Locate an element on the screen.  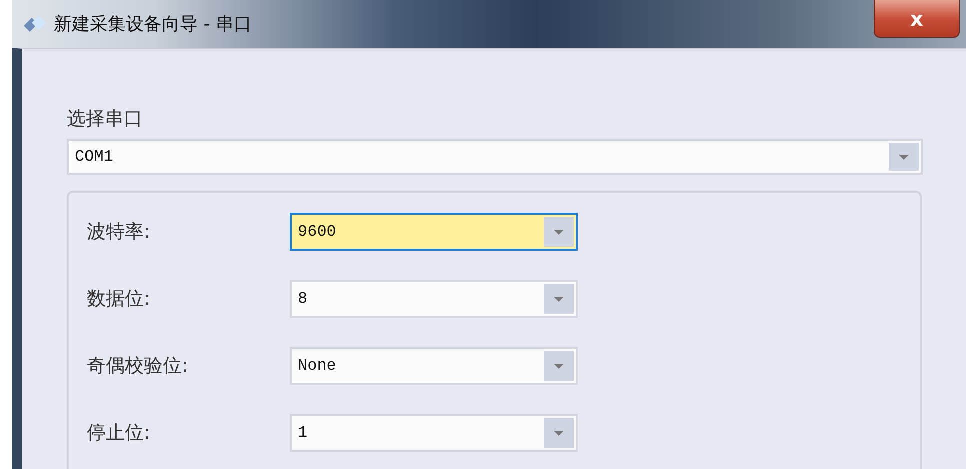
dropdown: 9600 is located at coordinates (434, 232).